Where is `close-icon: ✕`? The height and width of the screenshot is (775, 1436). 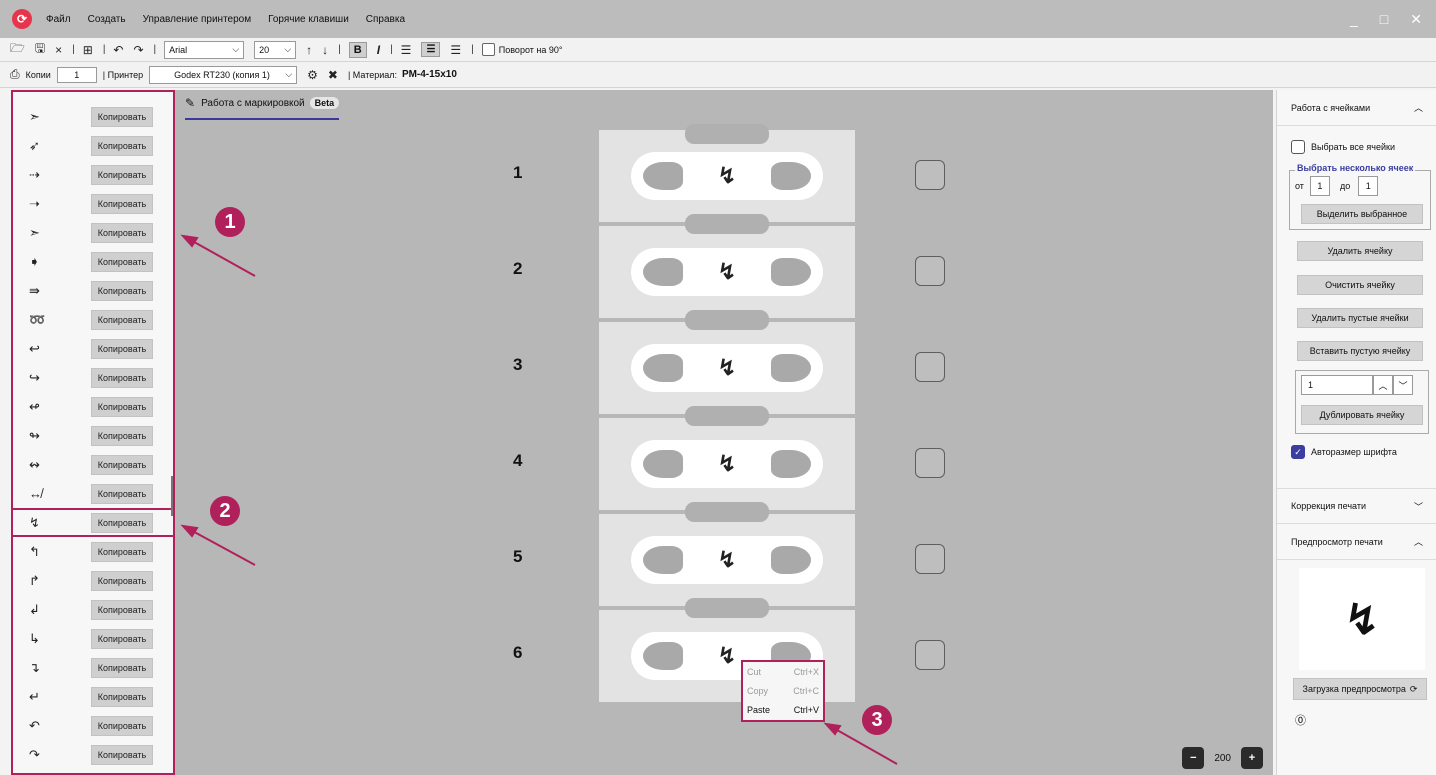 close-icon: ✕ is located at coordinates (1416, 19).